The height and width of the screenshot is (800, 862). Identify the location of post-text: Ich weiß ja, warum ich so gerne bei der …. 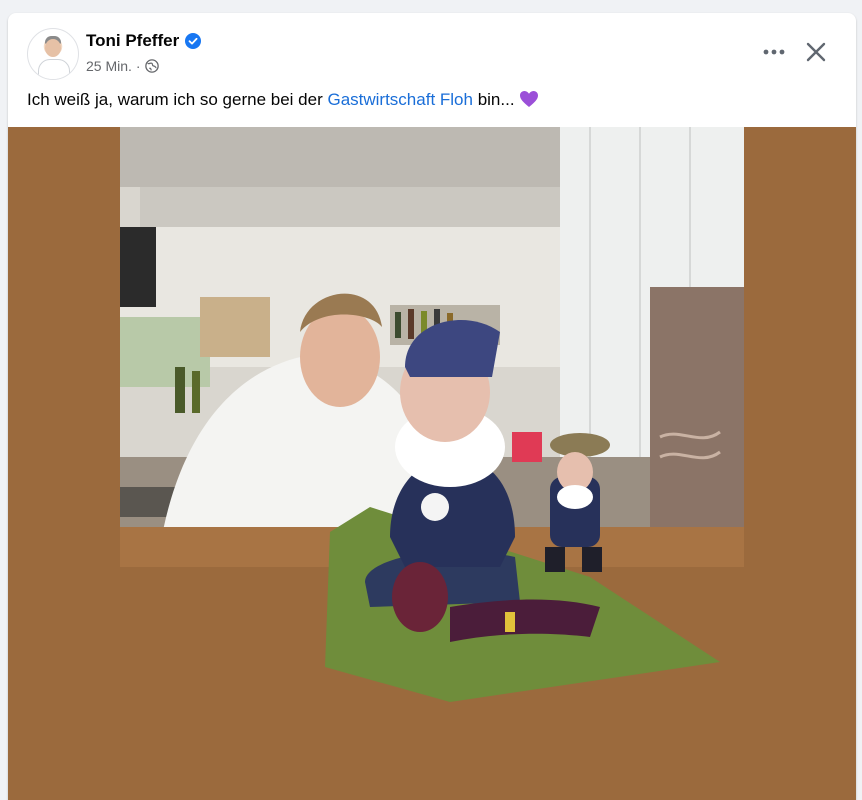
(283, 100).